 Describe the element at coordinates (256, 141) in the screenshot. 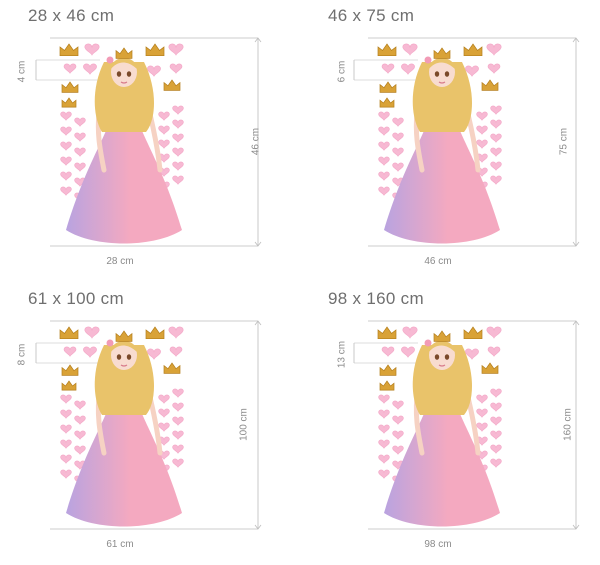

I see `height-label: 46 cm` at that location.